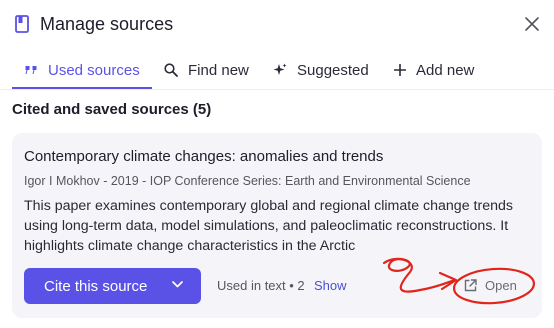  I want to click on search-icon, so click(171, 70).